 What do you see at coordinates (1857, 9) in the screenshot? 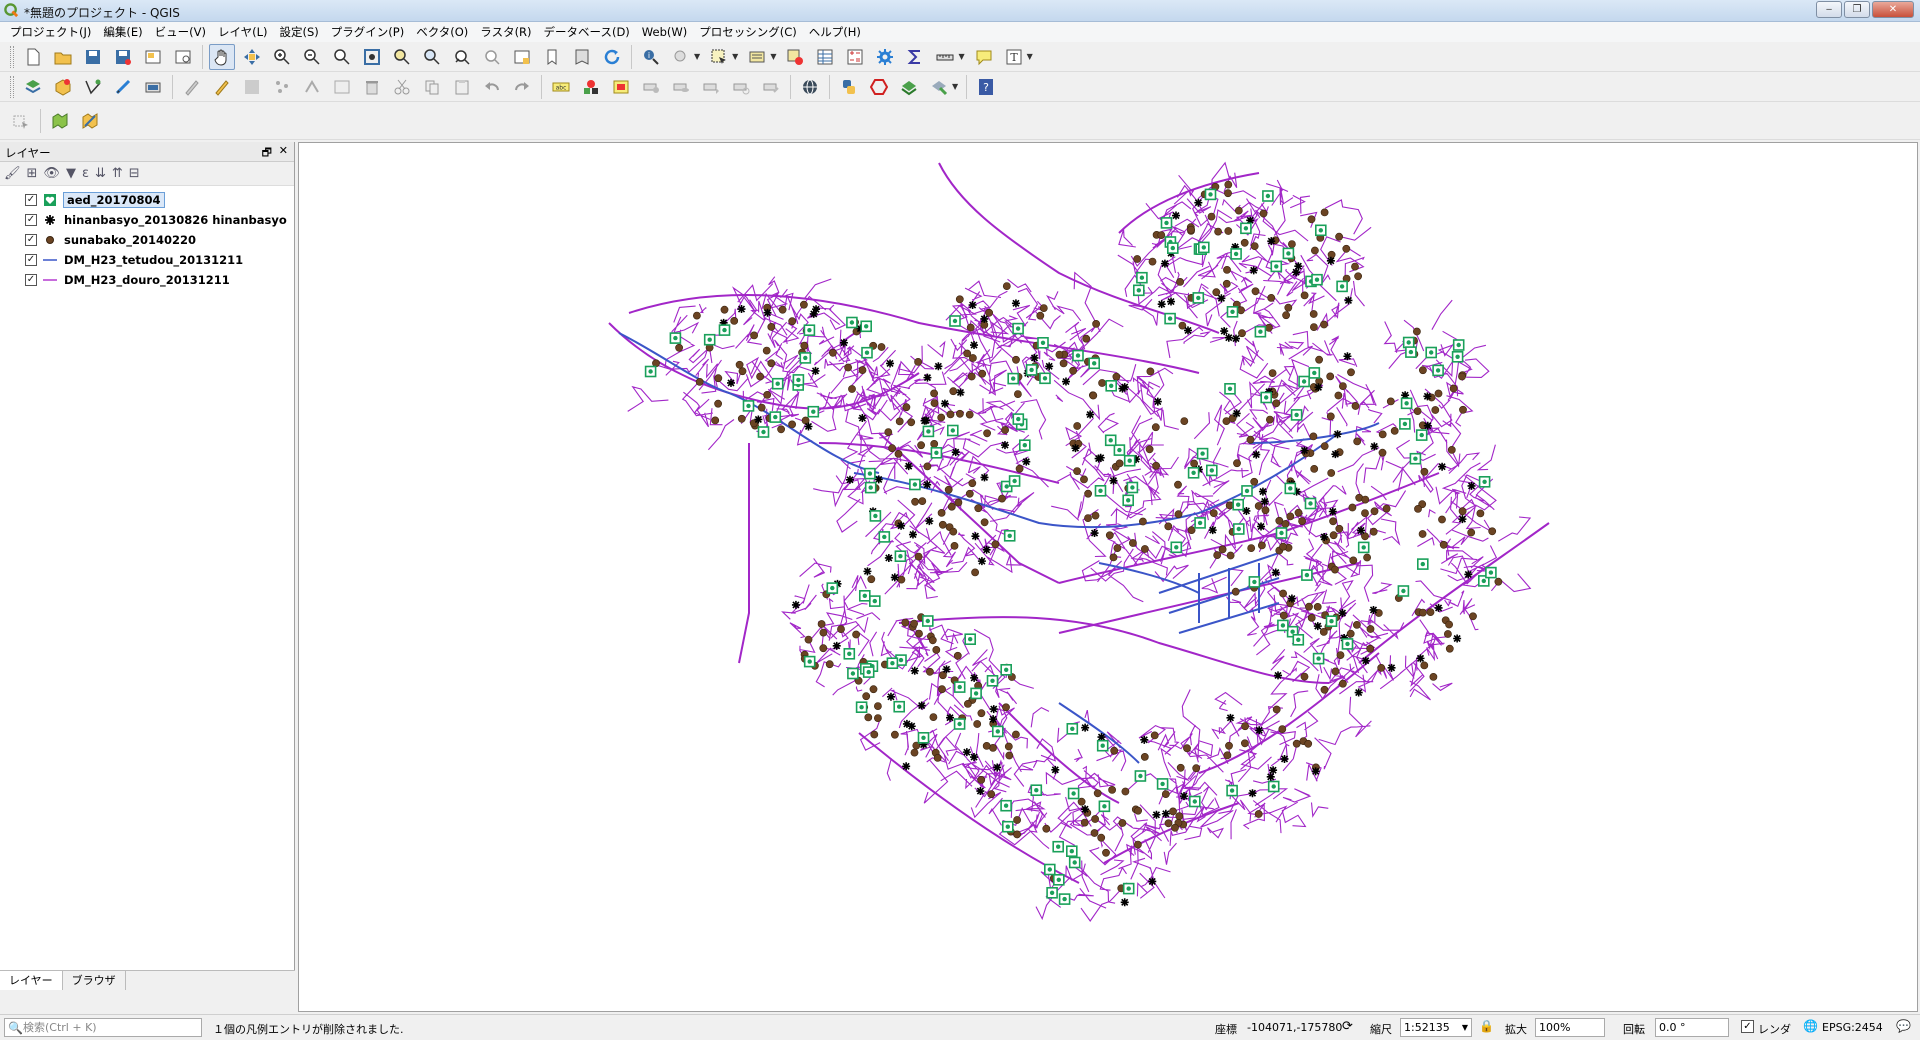
I see `maximize-button: ❐` at bounding box center [1857, 9].